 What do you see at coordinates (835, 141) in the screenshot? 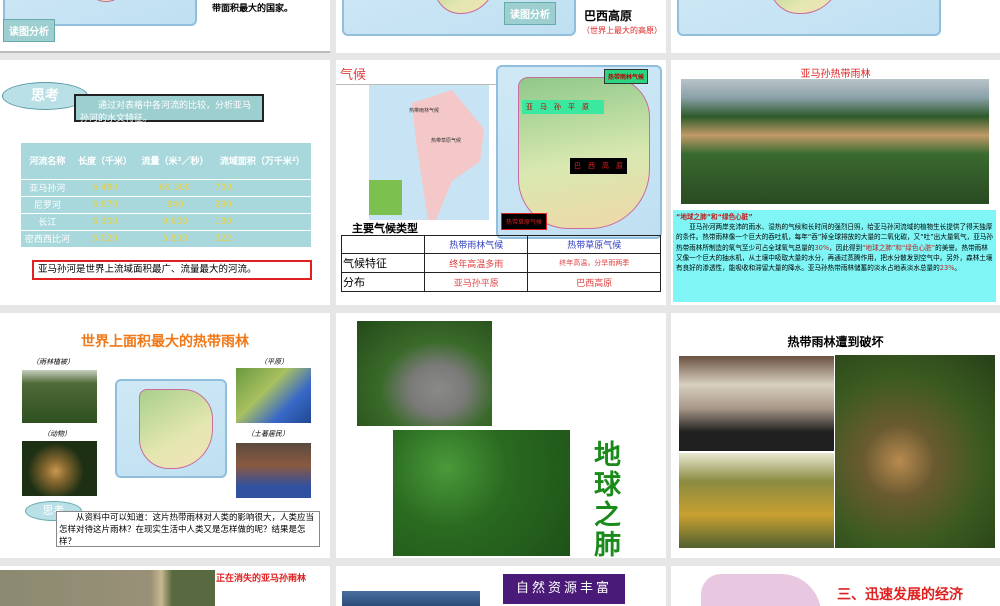
I see `river-aerial-photo` at bounding box center [835, 141].